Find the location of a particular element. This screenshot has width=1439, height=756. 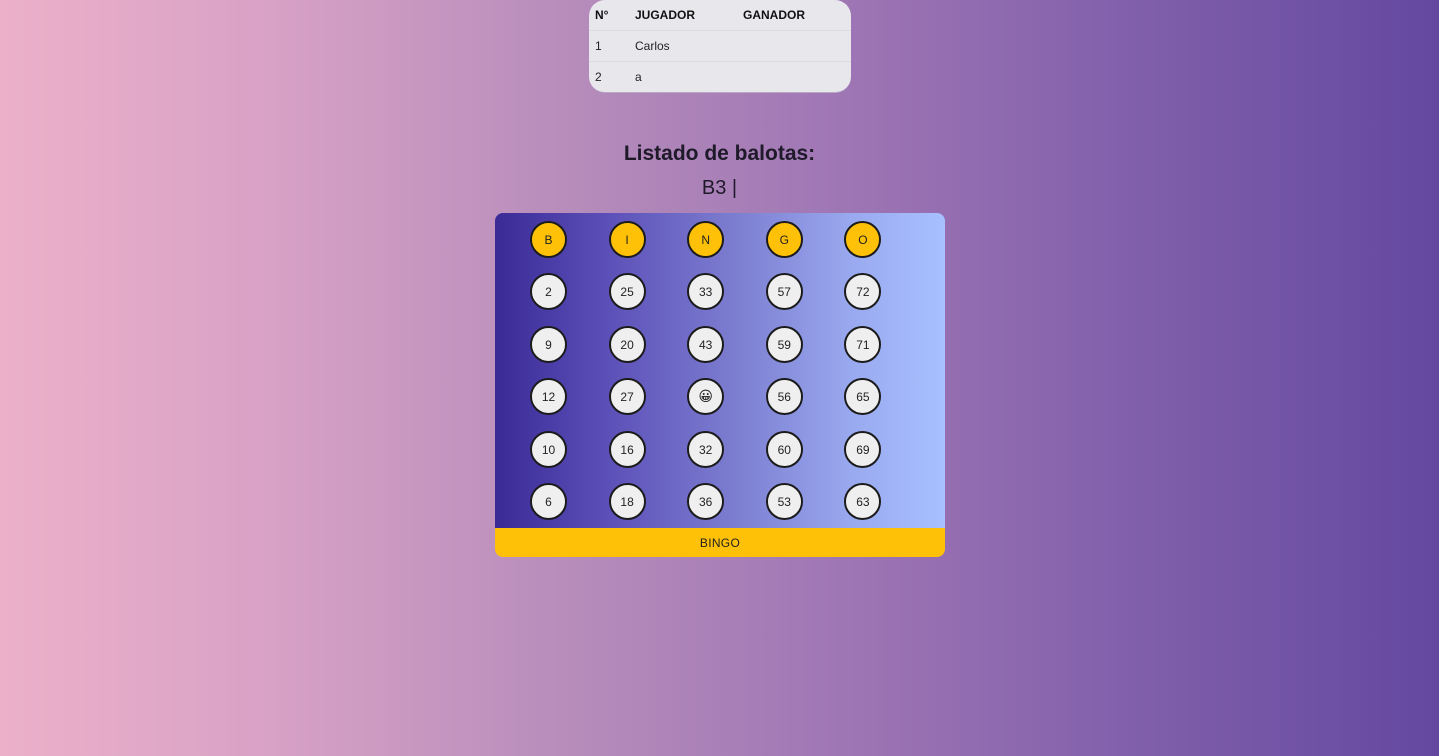

header-ball-b: B is located at coordinates (548, 239).